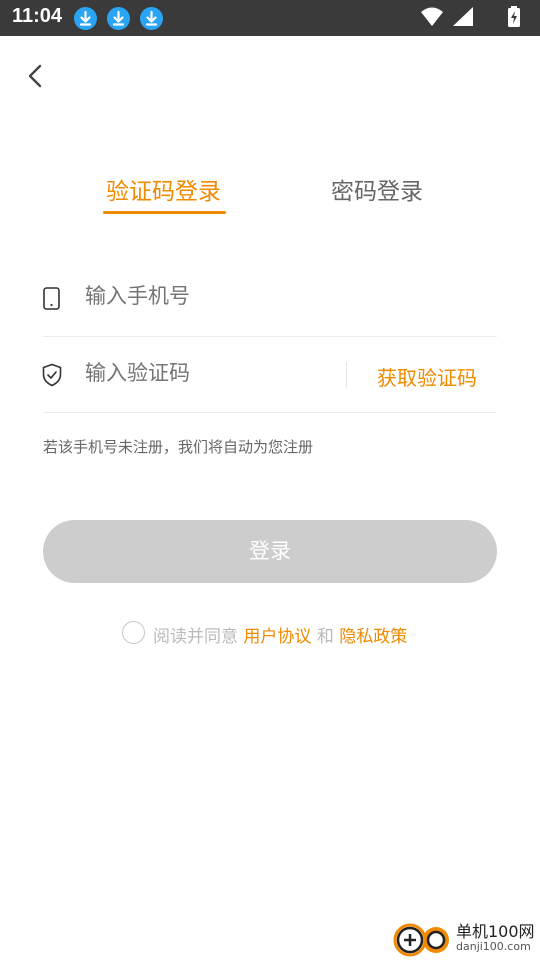  Describe the element at coordinates (51, 298) in the screenshot. I see `phone-icon` at that location.